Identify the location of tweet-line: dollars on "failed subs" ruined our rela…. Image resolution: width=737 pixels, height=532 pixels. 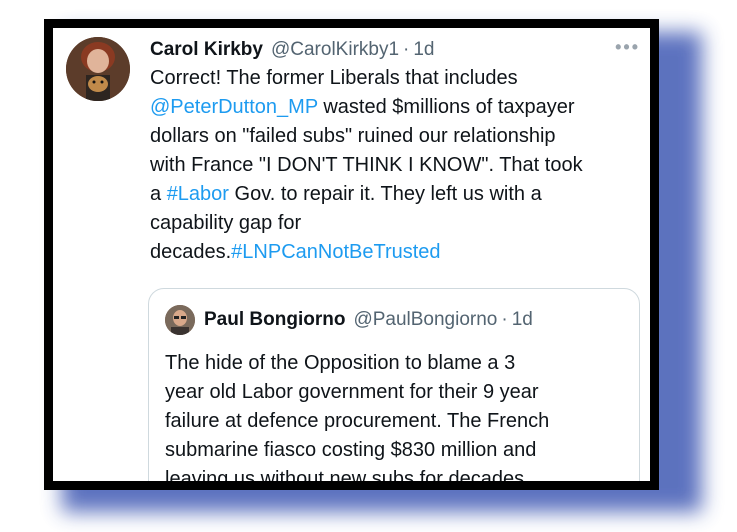
(353, 136).